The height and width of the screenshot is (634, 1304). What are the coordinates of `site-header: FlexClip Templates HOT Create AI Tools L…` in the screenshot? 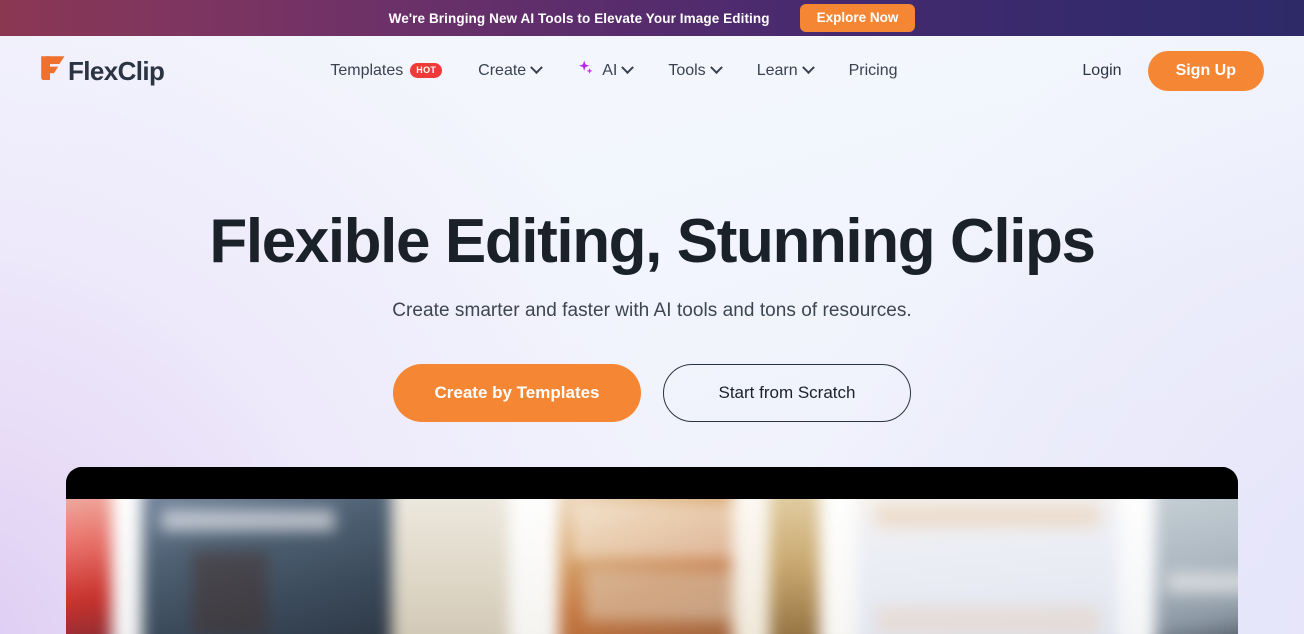 It's located at (652, 70).